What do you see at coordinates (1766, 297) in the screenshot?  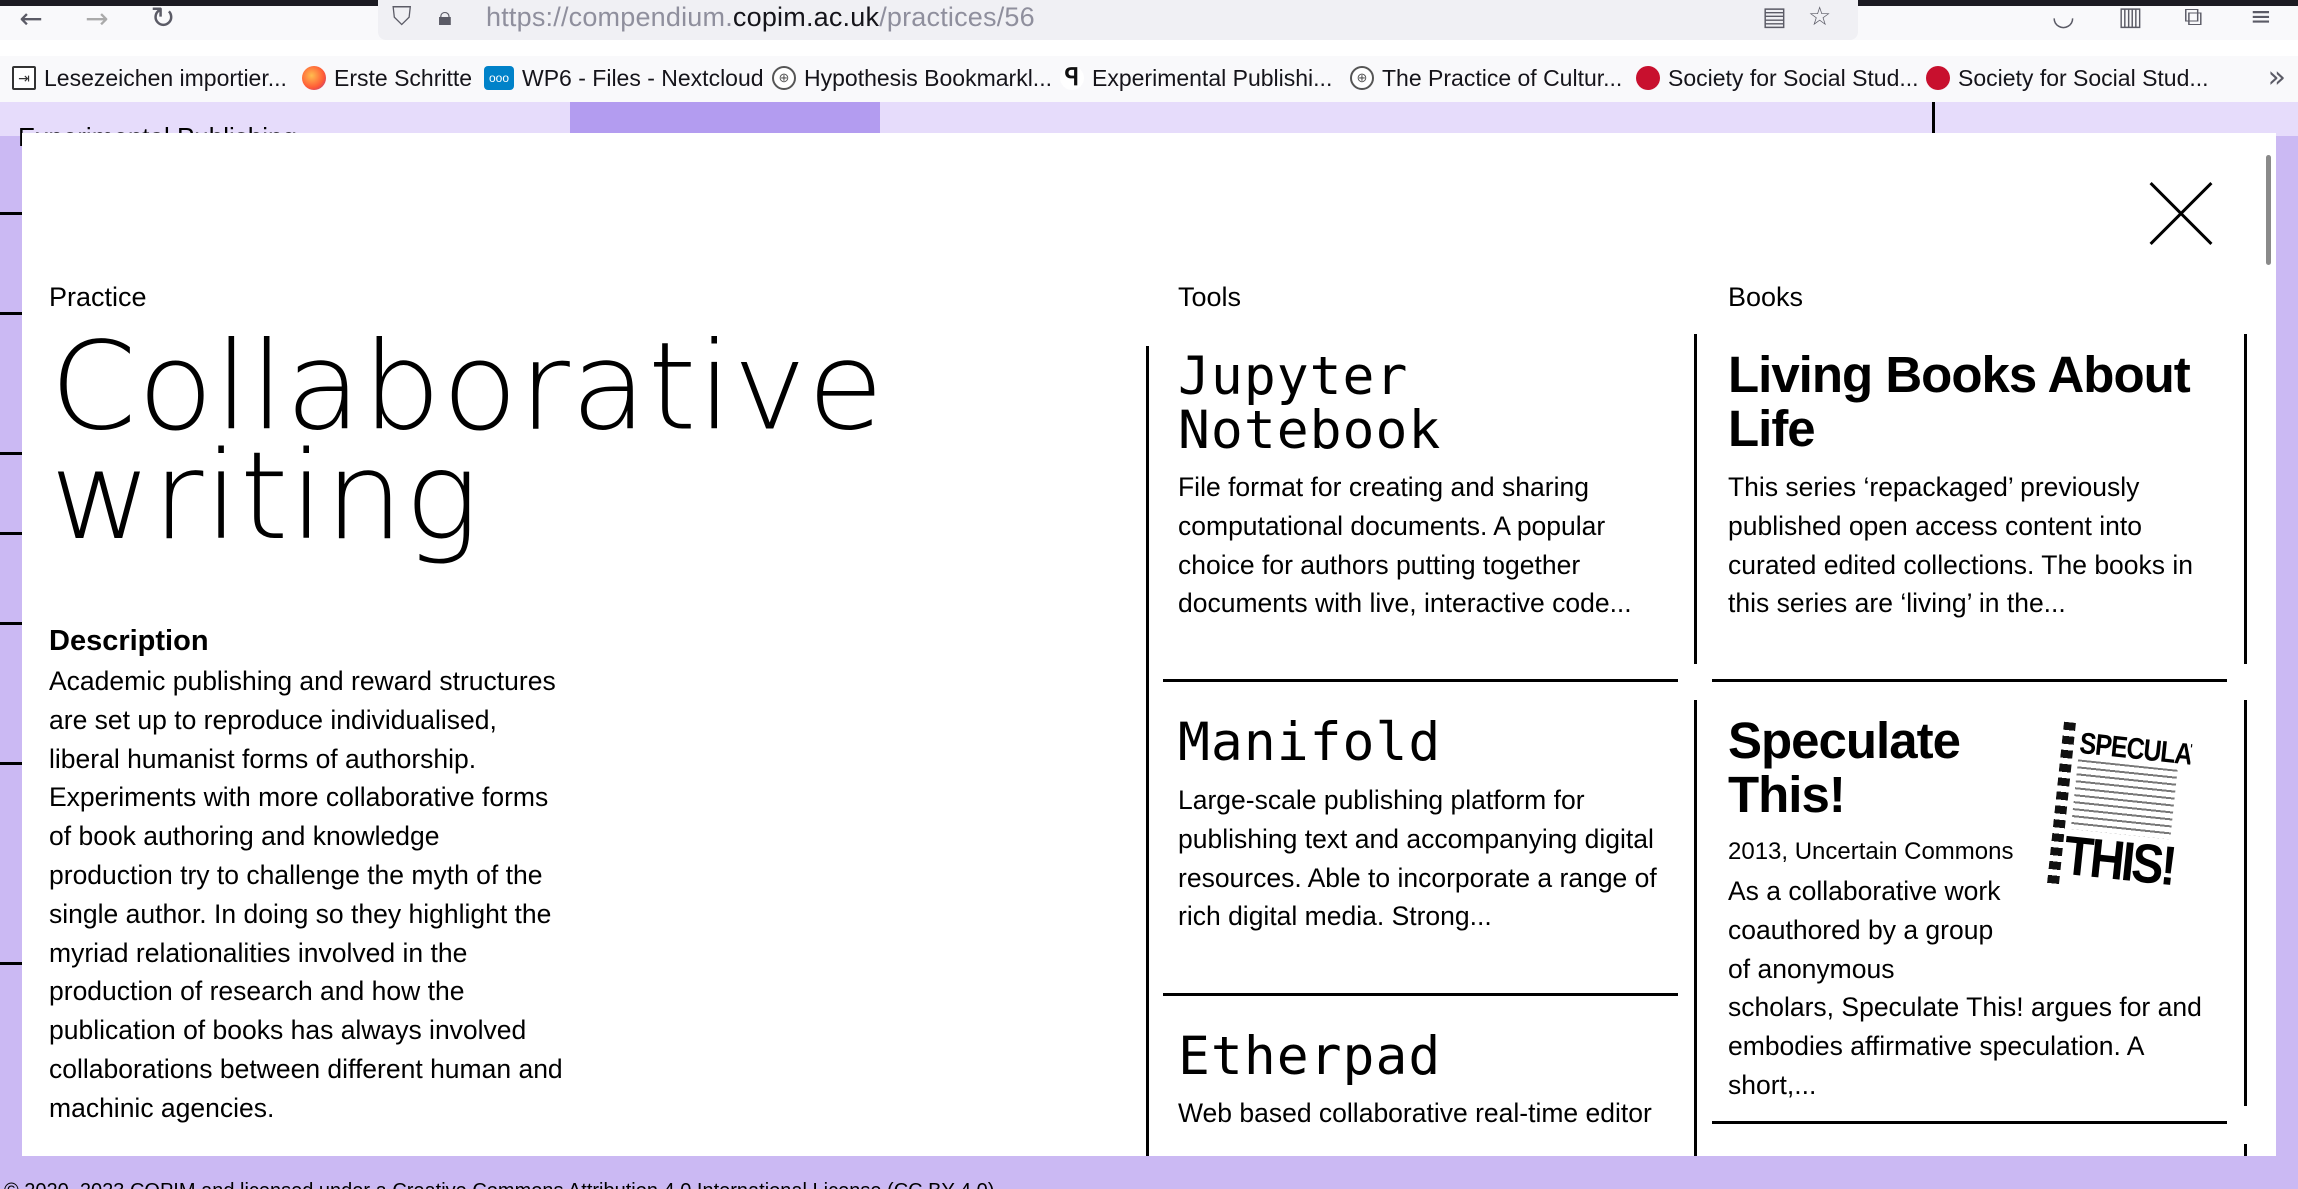 I see `books-column-label: Books` at bounding box center [1766, 297].